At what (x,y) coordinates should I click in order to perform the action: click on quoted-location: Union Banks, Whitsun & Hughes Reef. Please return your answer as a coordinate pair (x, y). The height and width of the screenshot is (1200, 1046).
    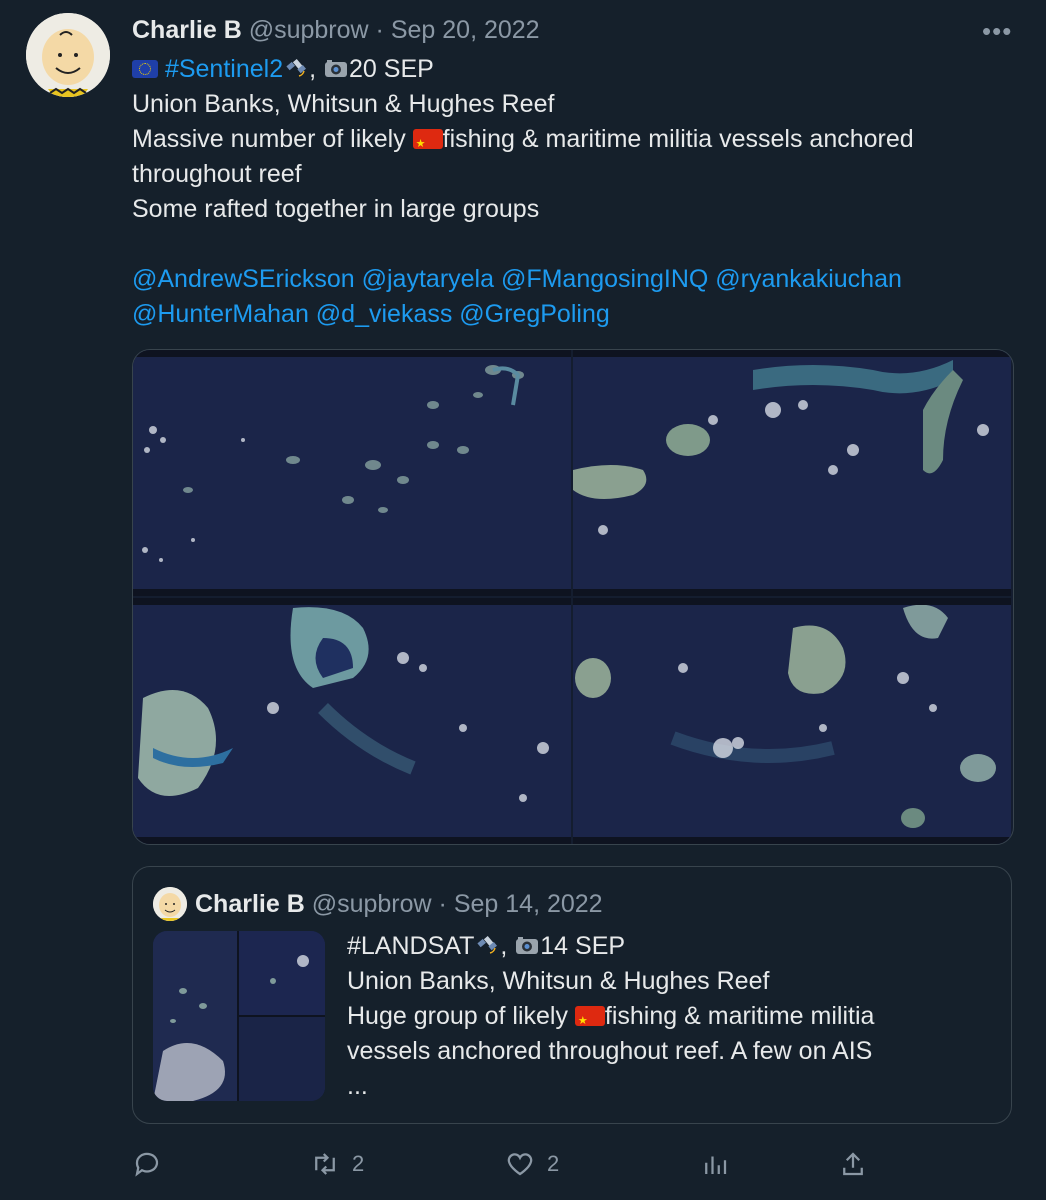
    Looking at the image, I should click on (558, 981).